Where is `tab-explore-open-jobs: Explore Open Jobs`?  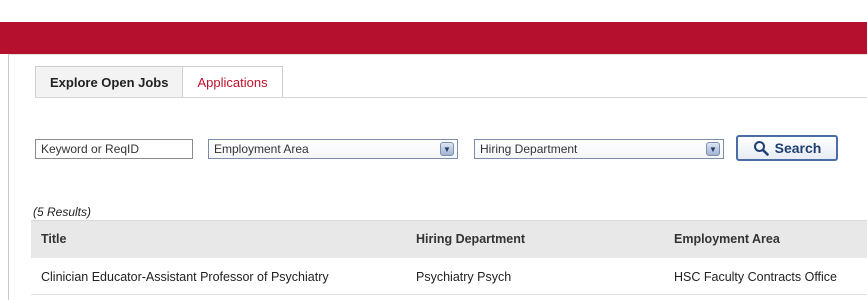 tab-explore-open-jobs: Explore Open Jobs is located at coordinates (109, 82).